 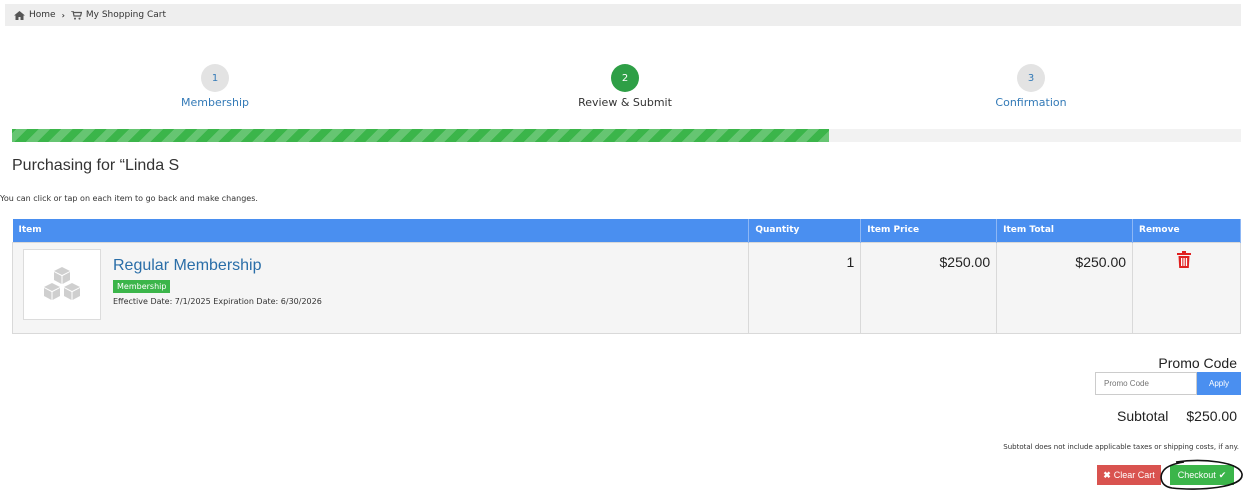 What do you see at coordinates (1197, 363) in the screenshot?
I see `promo-code-title: Promo Code` at bounding box center [1197, 363].